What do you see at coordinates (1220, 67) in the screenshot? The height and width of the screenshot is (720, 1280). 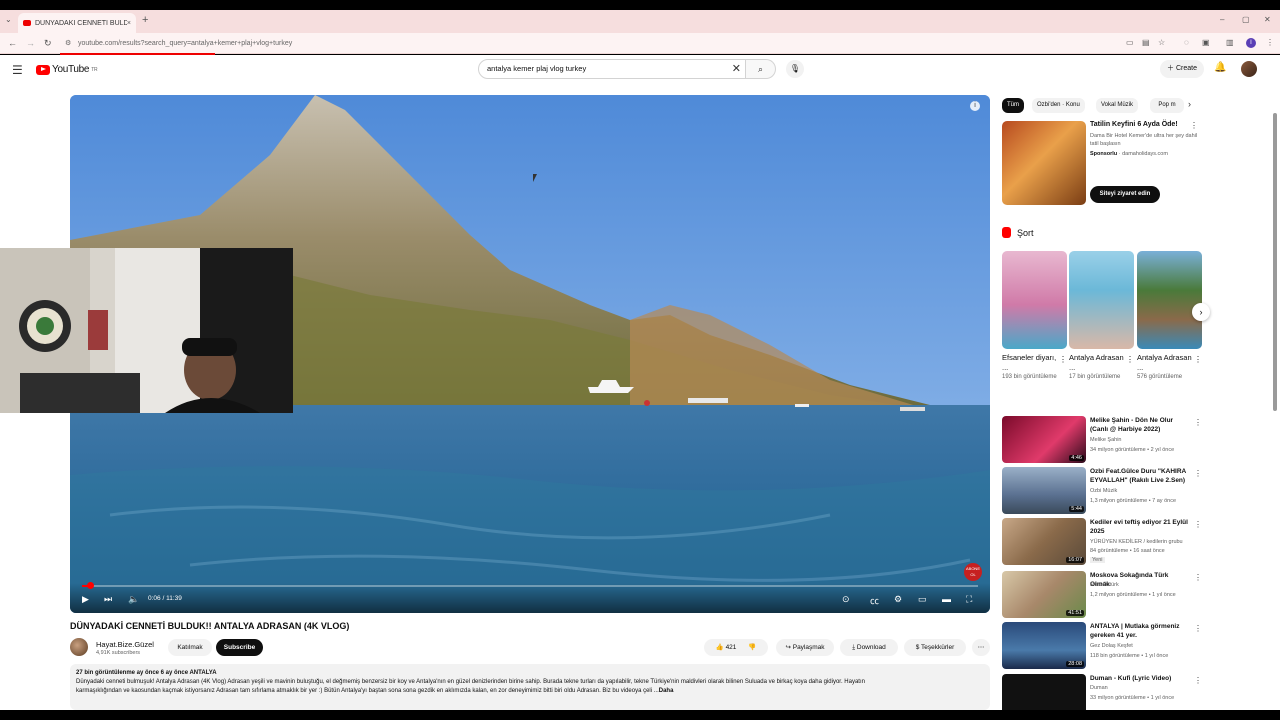 I see `notifications-bell-icon: 🔔` at bounding box center [1220, 67].